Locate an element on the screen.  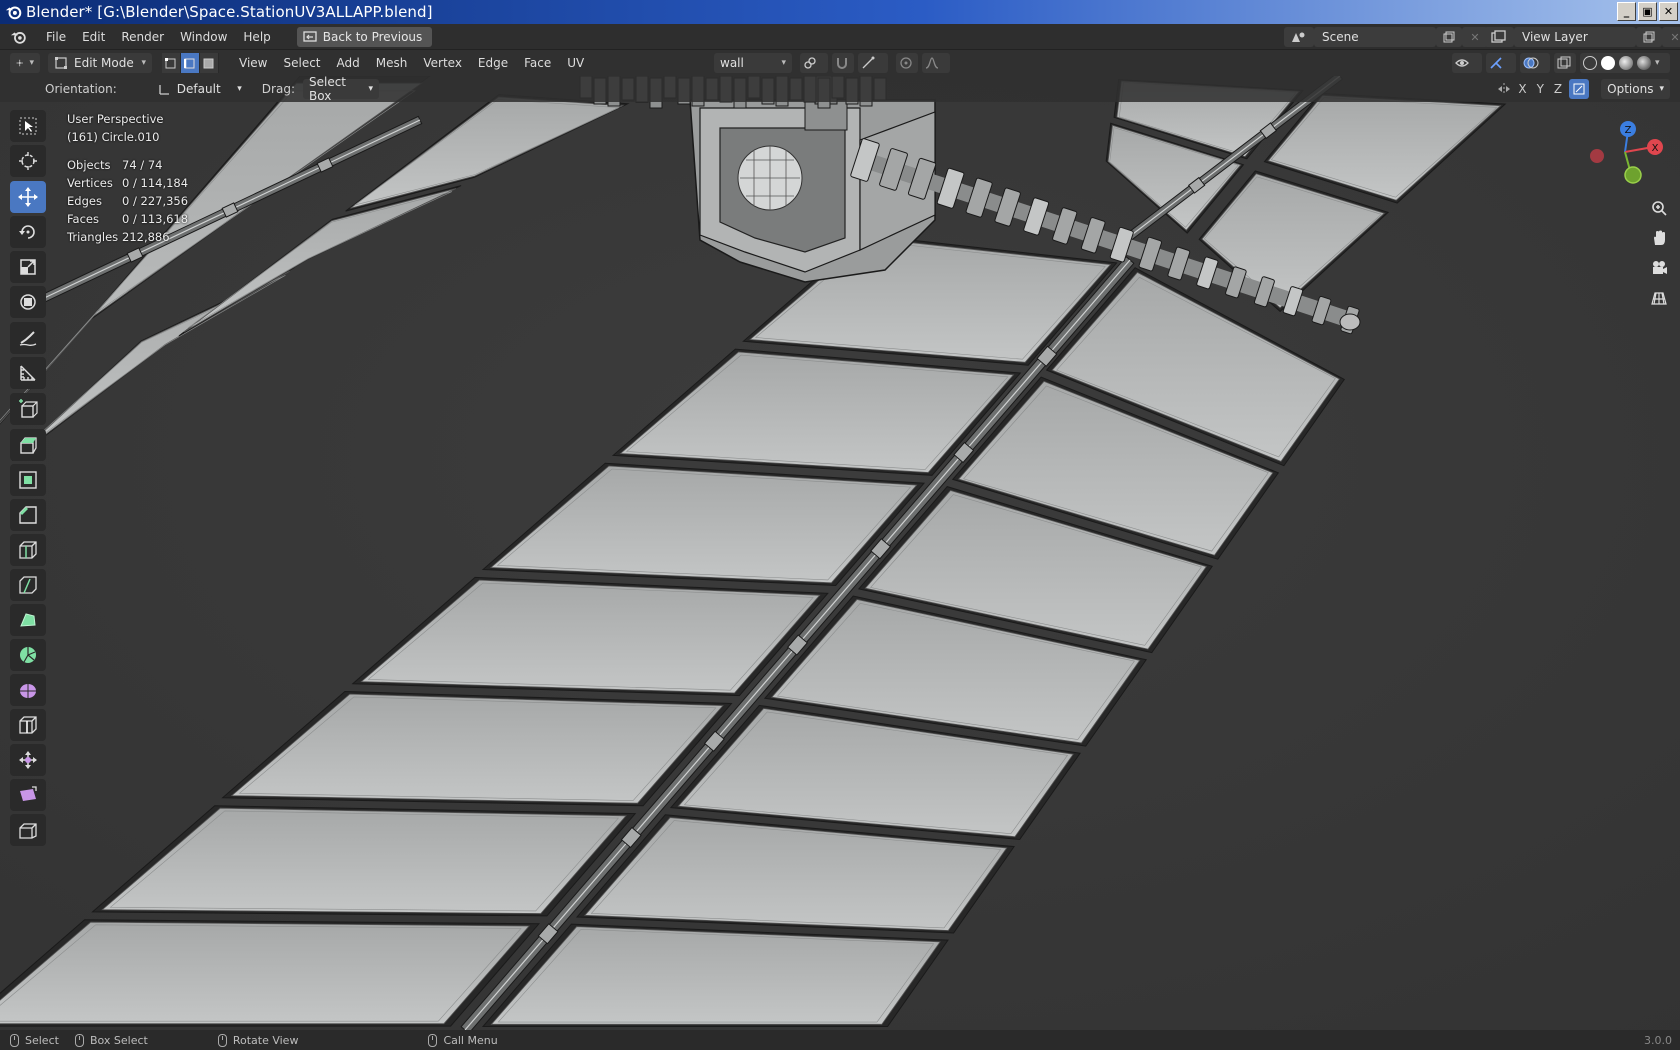
face-select-mode-button is located at coordinates (209, 63).